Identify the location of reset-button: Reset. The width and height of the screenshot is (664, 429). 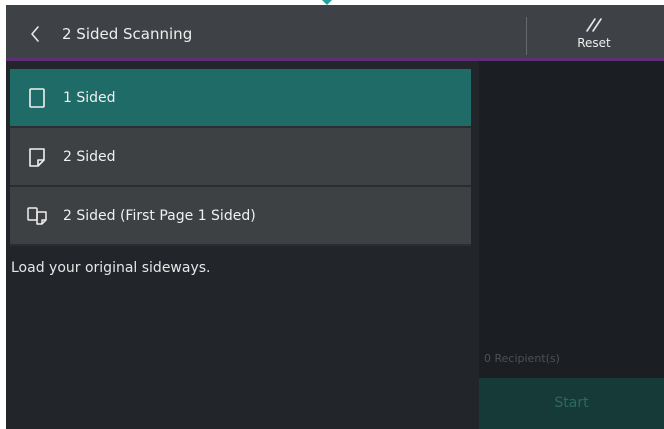
(594, 36).